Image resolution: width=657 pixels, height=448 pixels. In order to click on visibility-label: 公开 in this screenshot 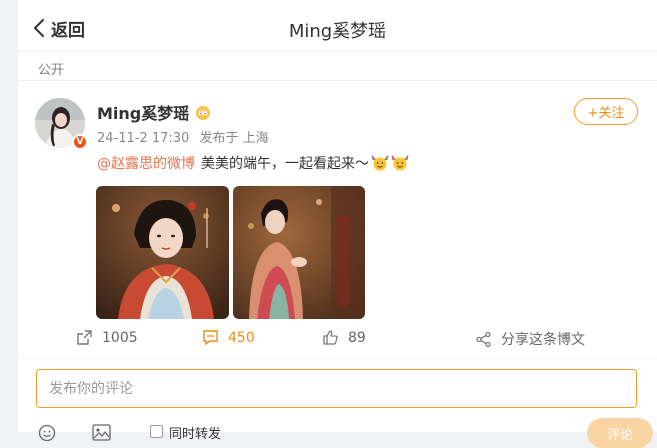, I will do `click(51, 70)`.